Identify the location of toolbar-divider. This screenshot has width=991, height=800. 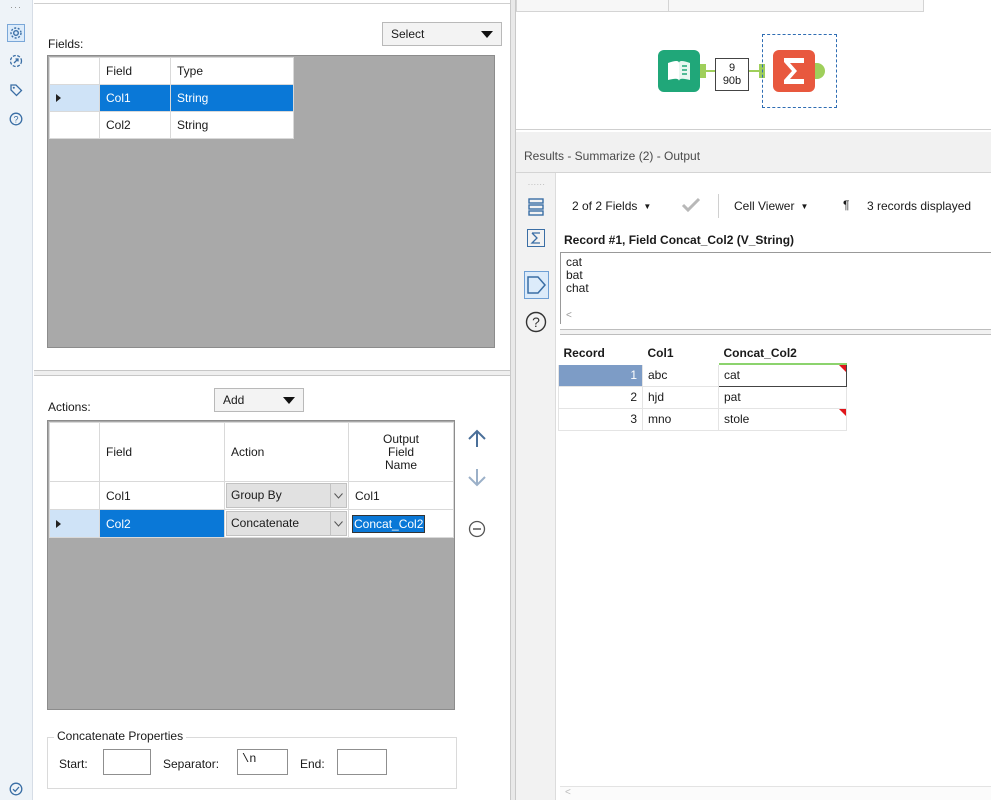
(718, 206).